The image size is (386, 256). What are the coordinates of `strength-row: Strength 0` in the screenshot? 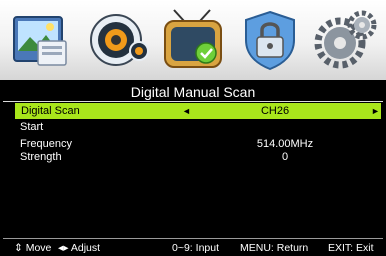 It's located at (193, 157).